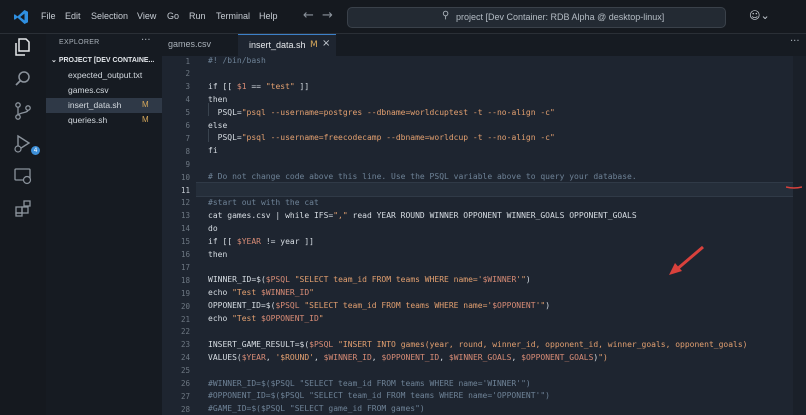  I want to click on minimap, so click(799, 235).